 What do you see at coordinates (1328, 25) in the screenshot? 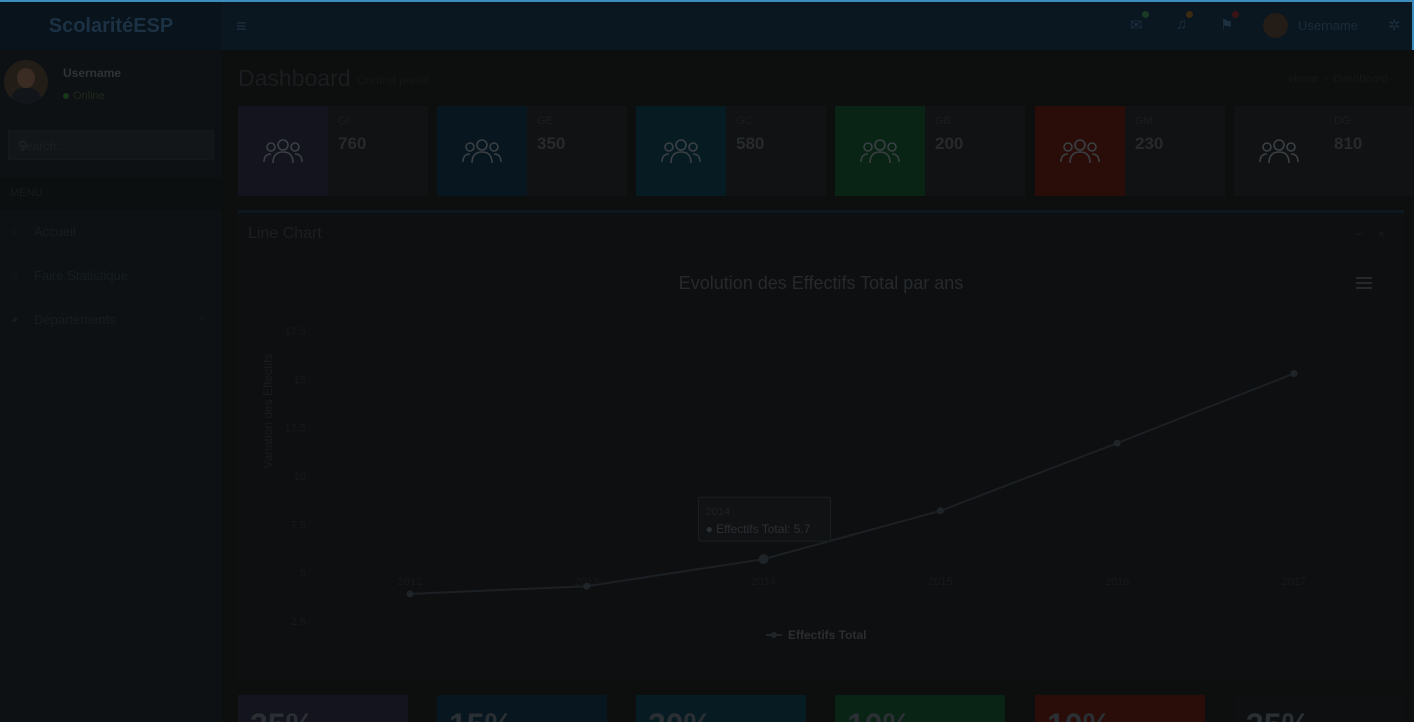
I see `header-username: Username` at bounding box center [1328, 25].